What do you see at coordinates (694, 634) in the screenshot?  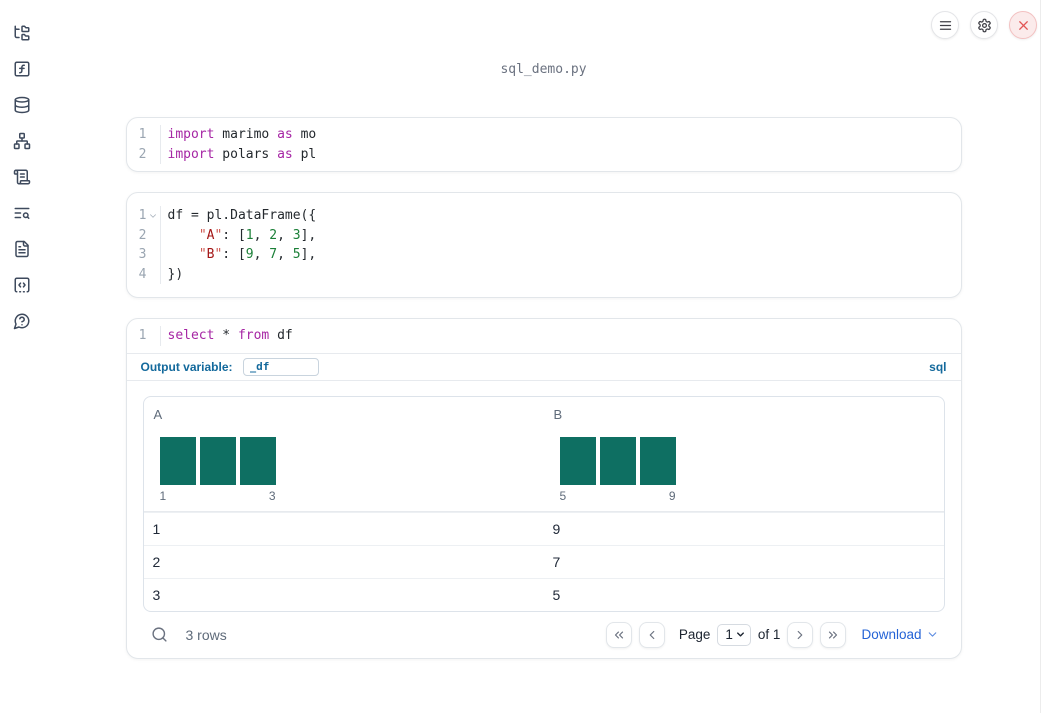 I see `page-label: Page` at bounding box center [694, 634].